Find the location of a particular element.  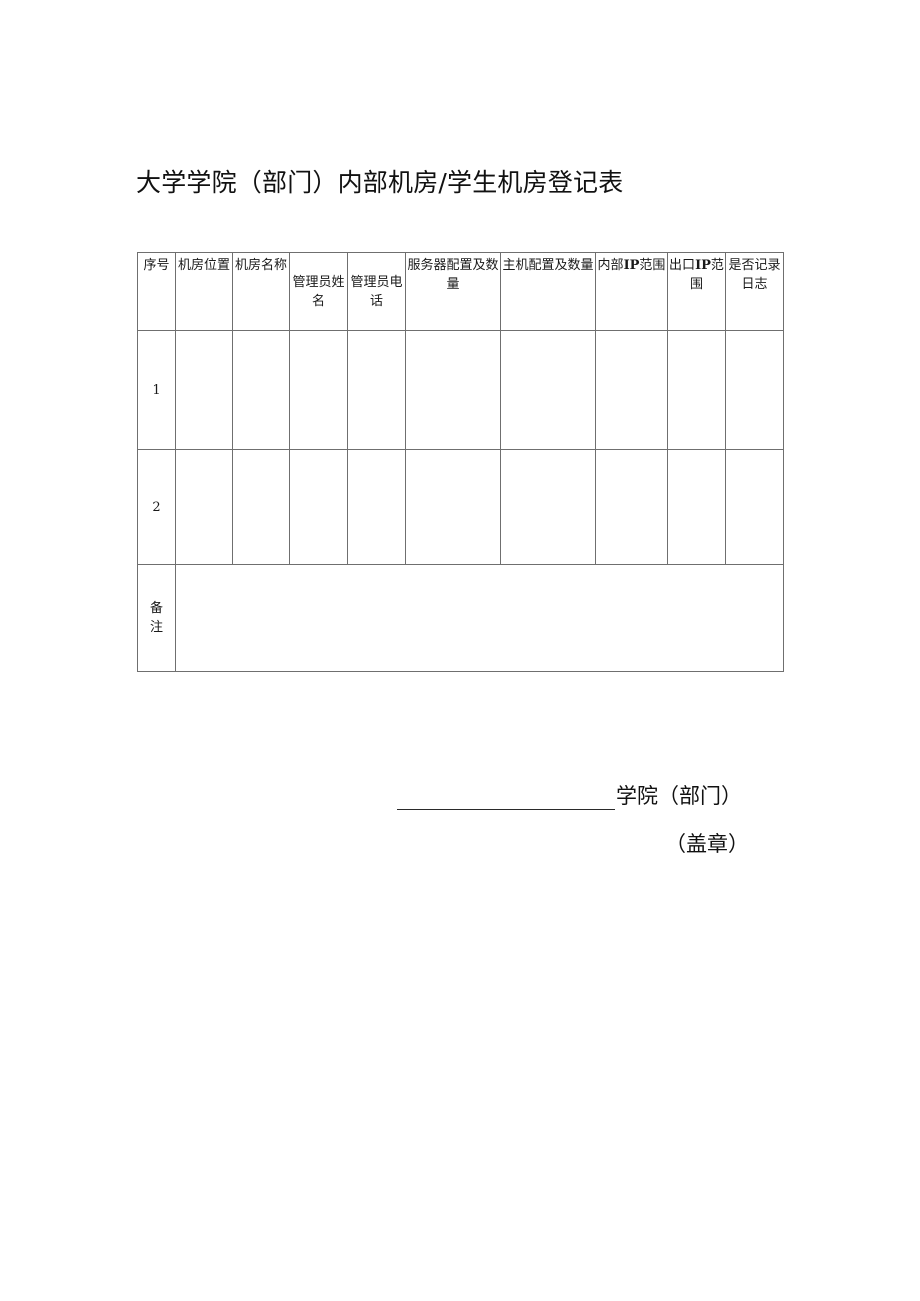

header-cell-room-name: 机房名称 is located at coordinates (261, 291).